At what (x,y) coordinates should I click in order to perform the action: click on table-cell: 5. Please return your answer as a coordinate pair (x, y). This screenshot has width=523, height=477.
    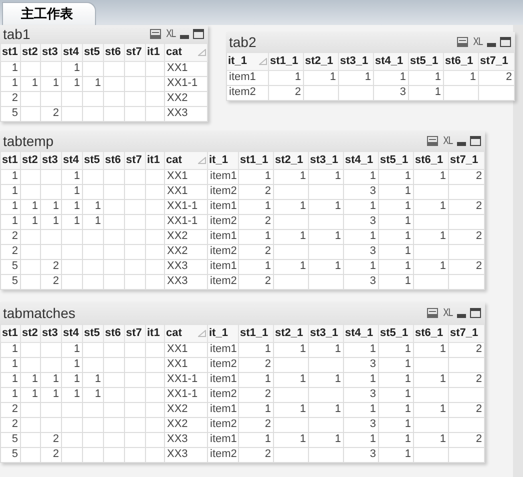
    Looking at the image, I should click on (10, 281).